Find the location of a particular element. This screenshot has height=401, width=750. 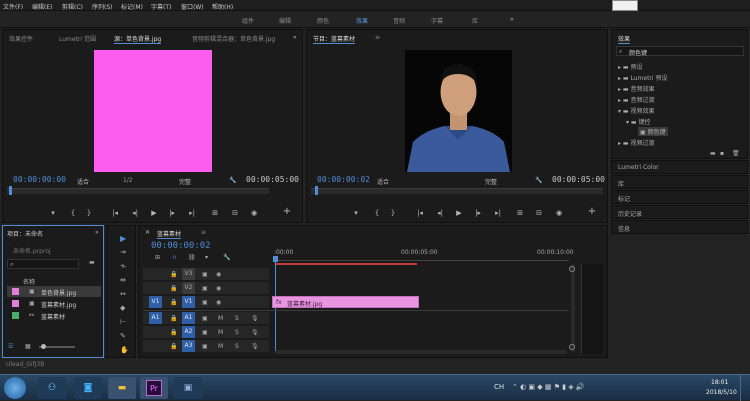

vertical-scrollbar is located at coordinates (573, 308).